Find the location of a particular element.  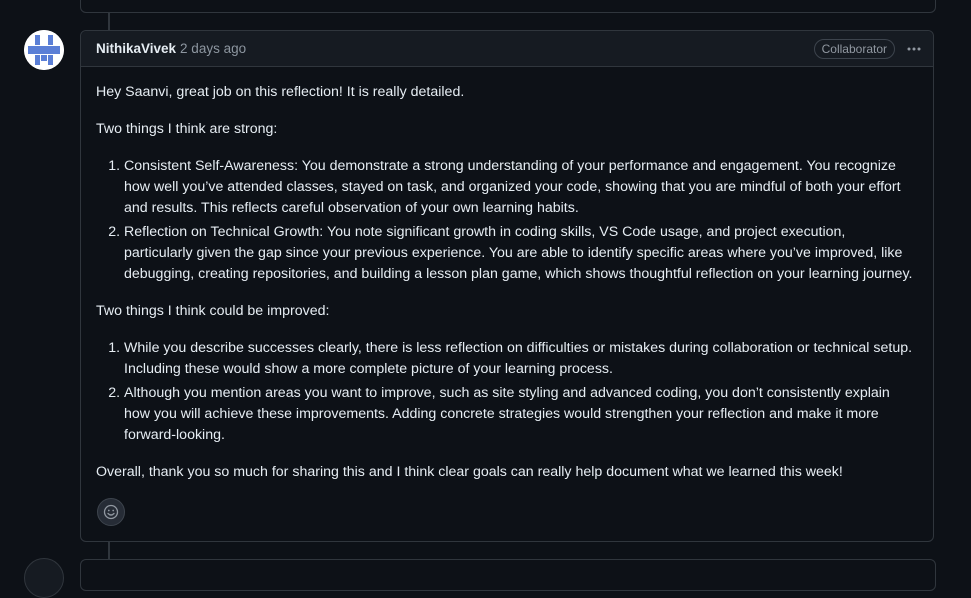

smiley-icon is located at coordinates (111, 512).